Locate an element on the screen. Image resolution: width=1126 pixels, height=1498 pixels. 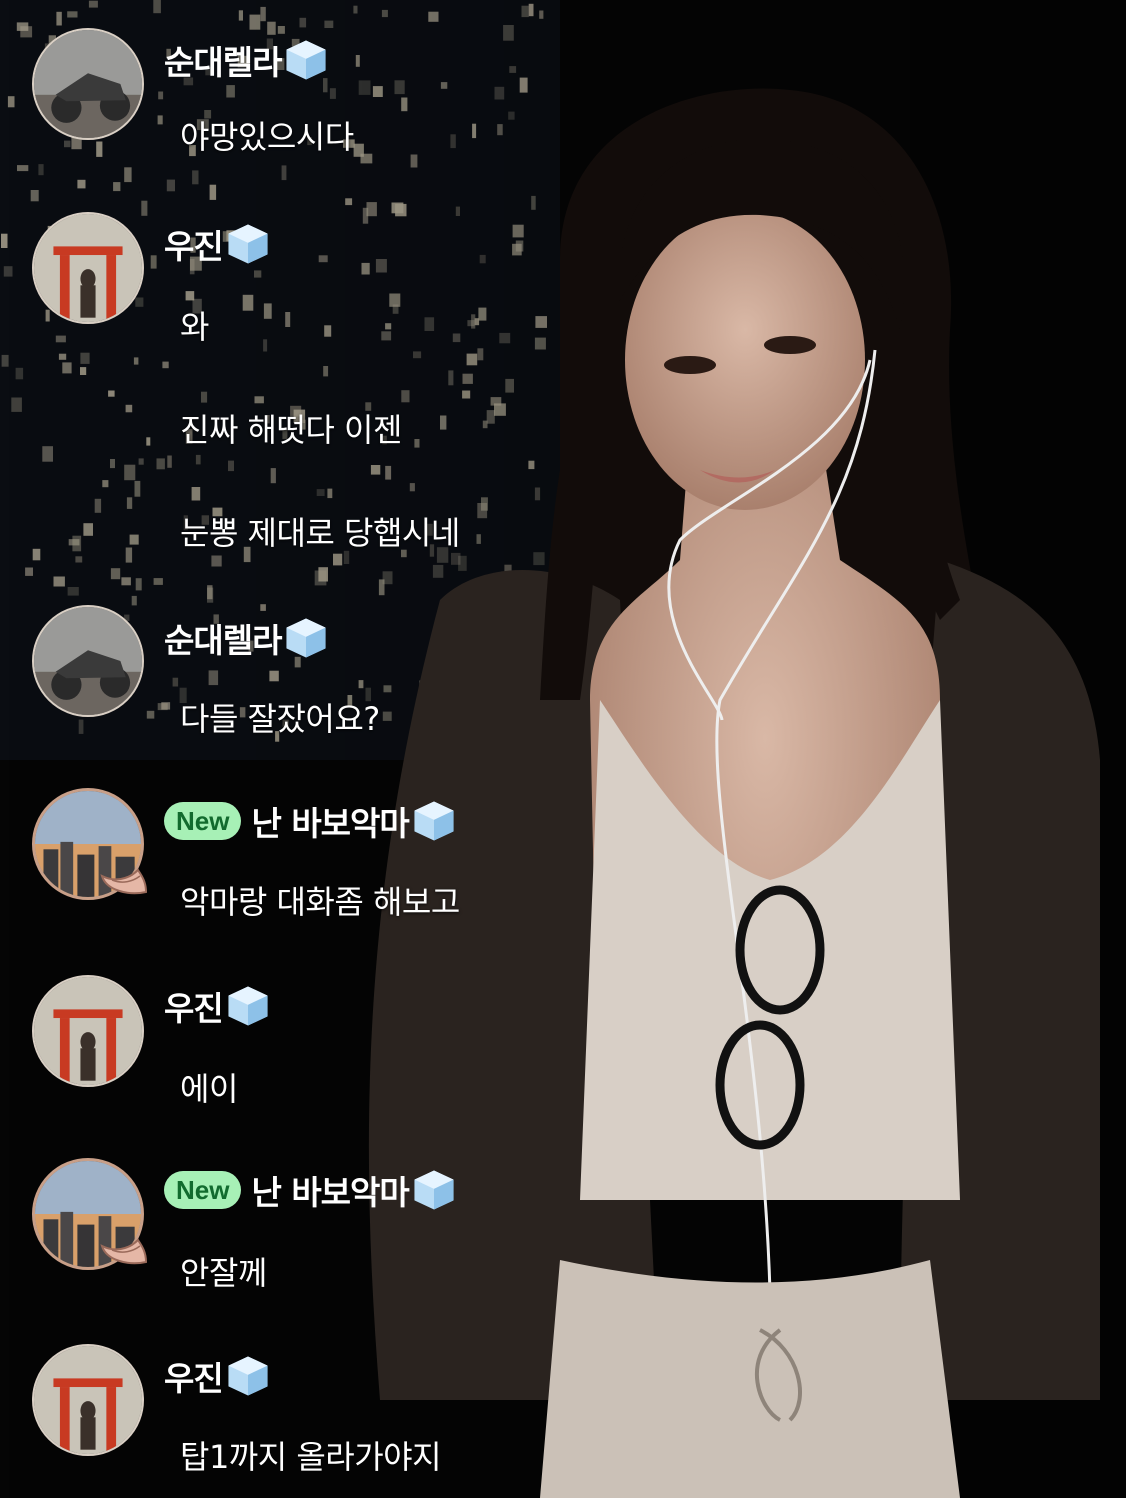
message-text: 야망있으시다 is located at coordinates (267, 137).